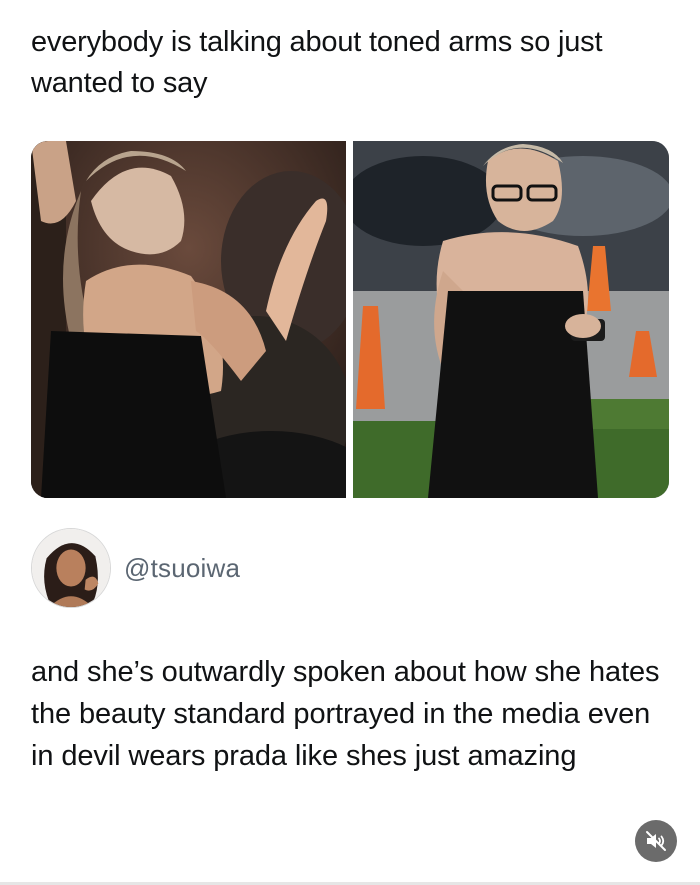 The height and width of the screenshot is (885, 700). Describe the element at coordinates (182, 568) in the screenshot. I see `author-handle: @tsuoiwa` at that location.